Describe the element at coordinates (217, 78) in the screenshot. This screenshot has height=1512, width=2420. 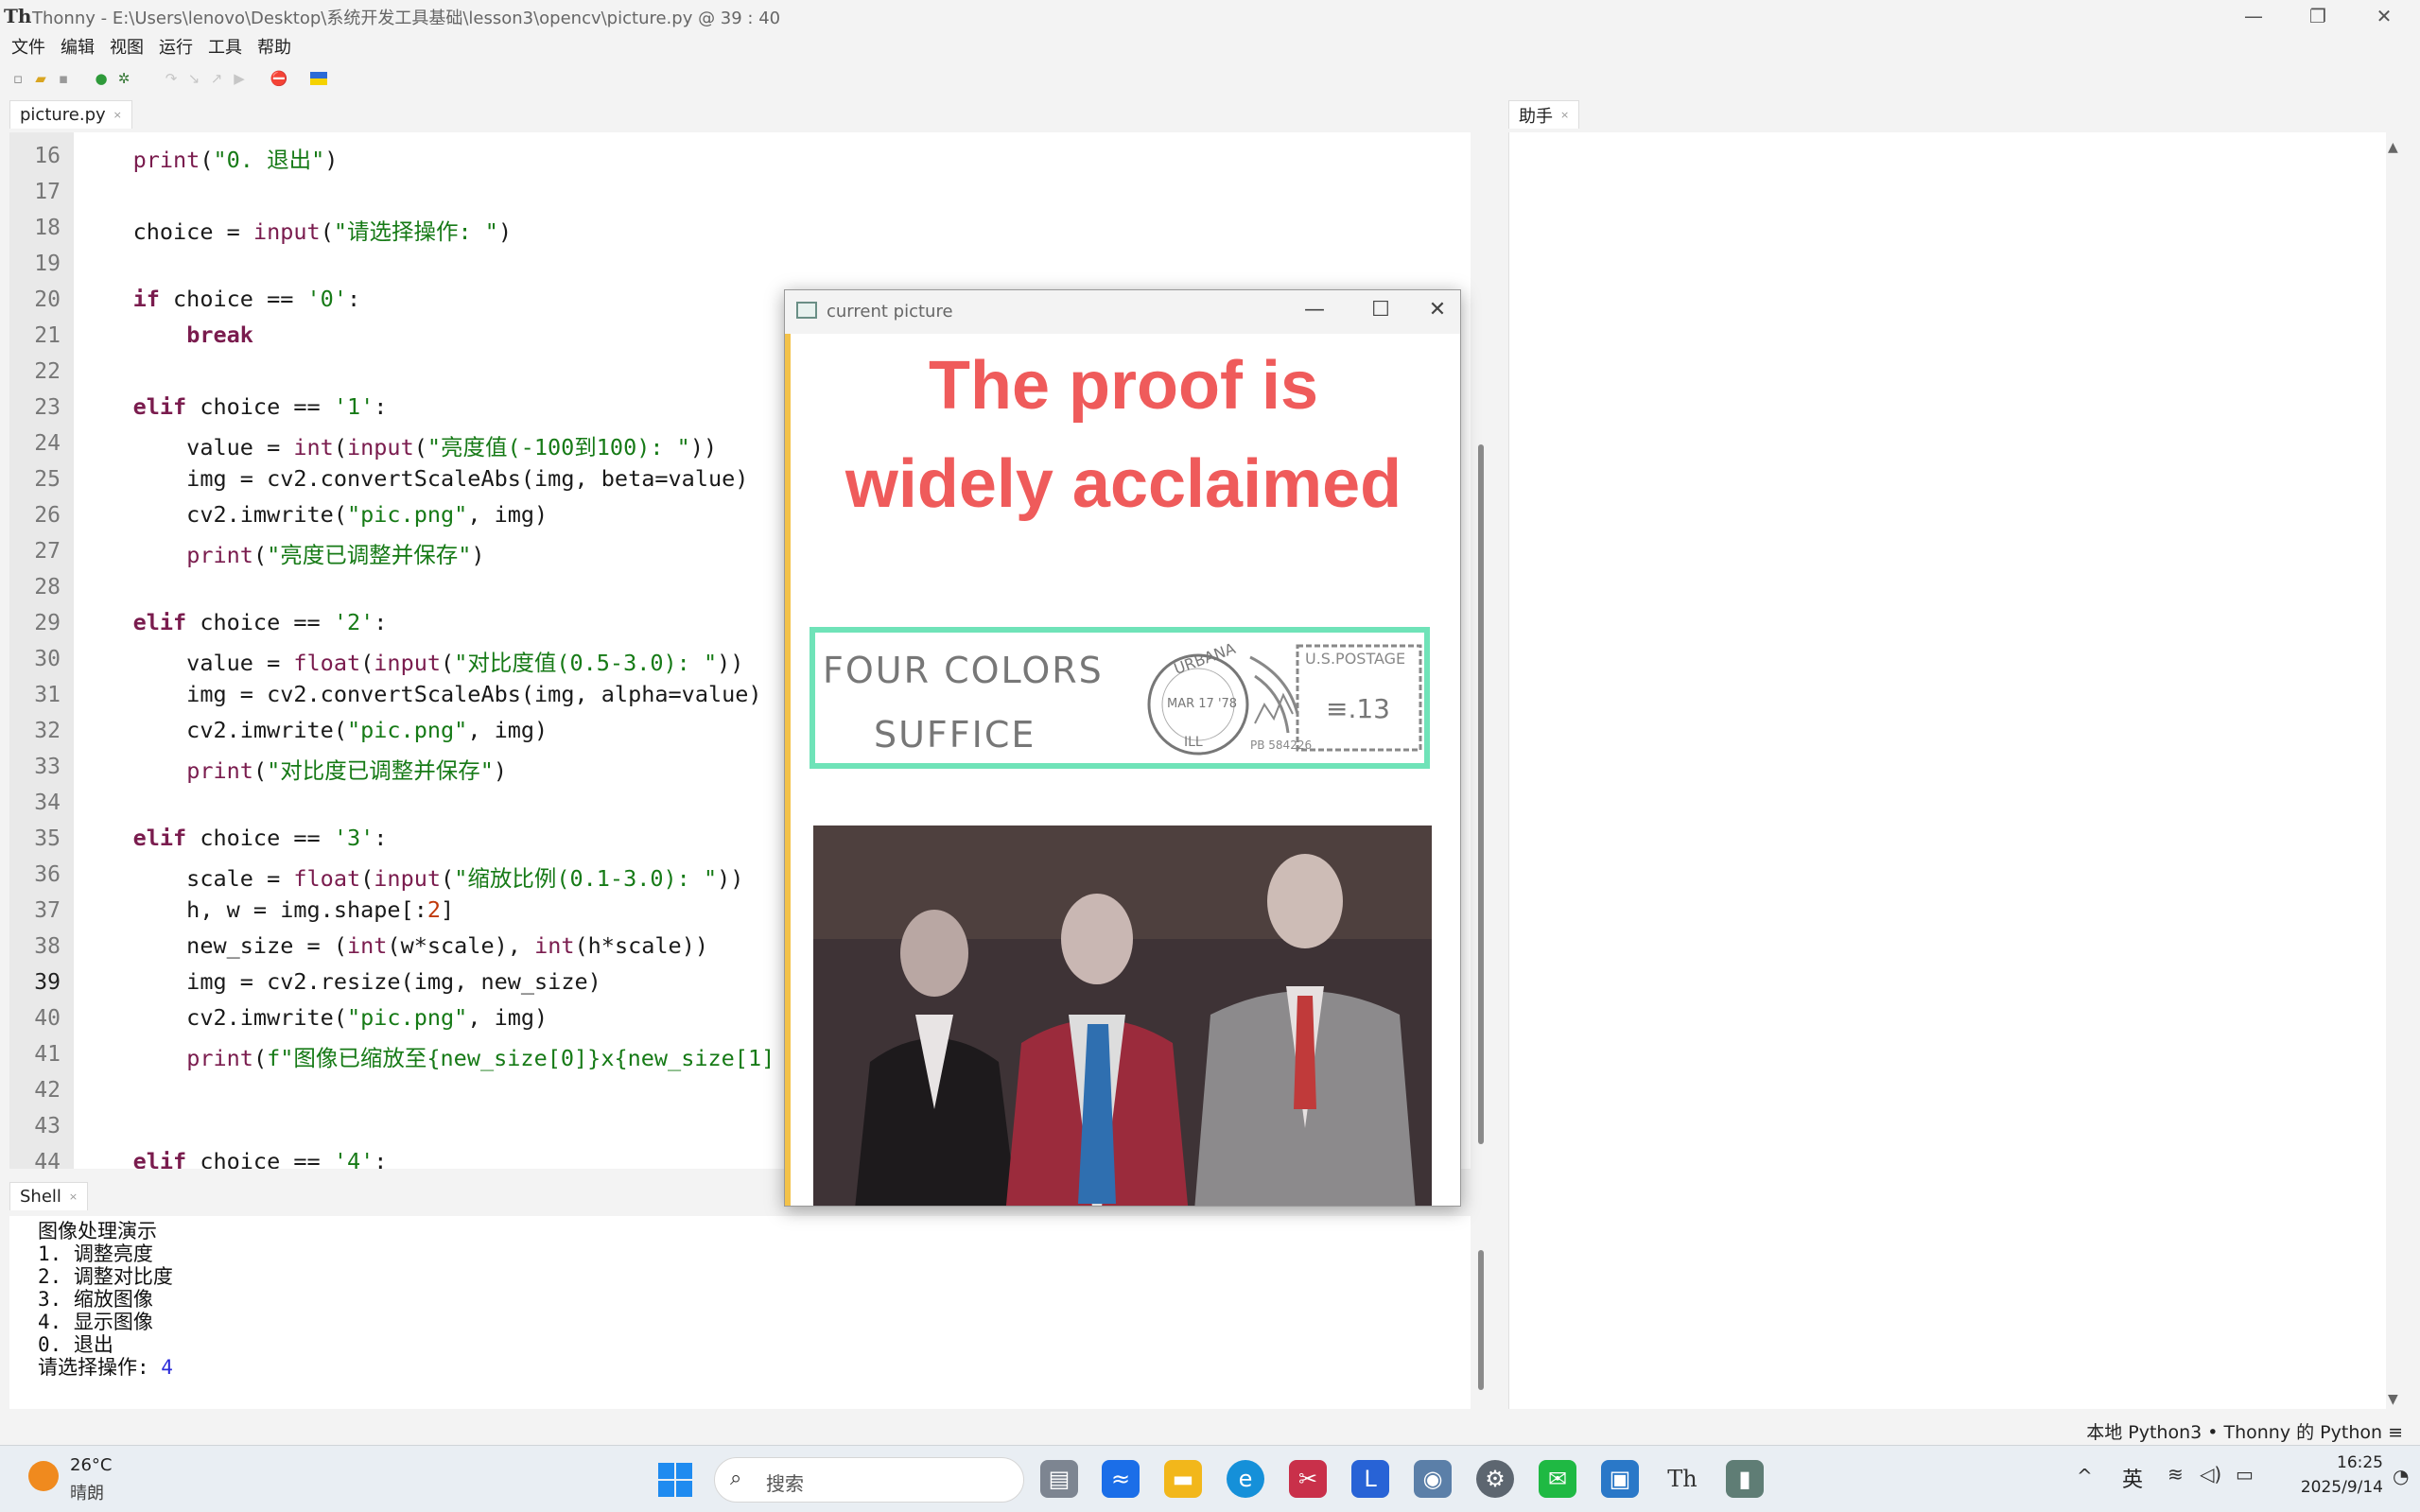
I see `step-out-icon: ↗` at that location.